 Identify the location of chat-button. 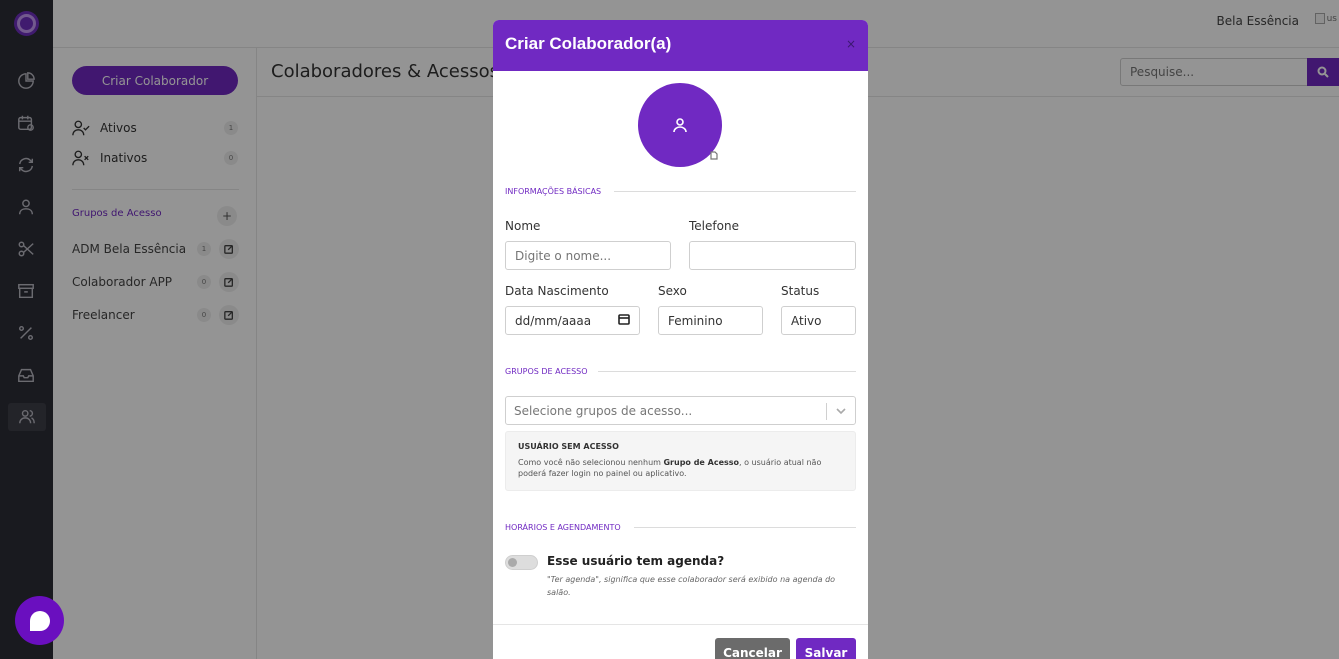
(39, 620).